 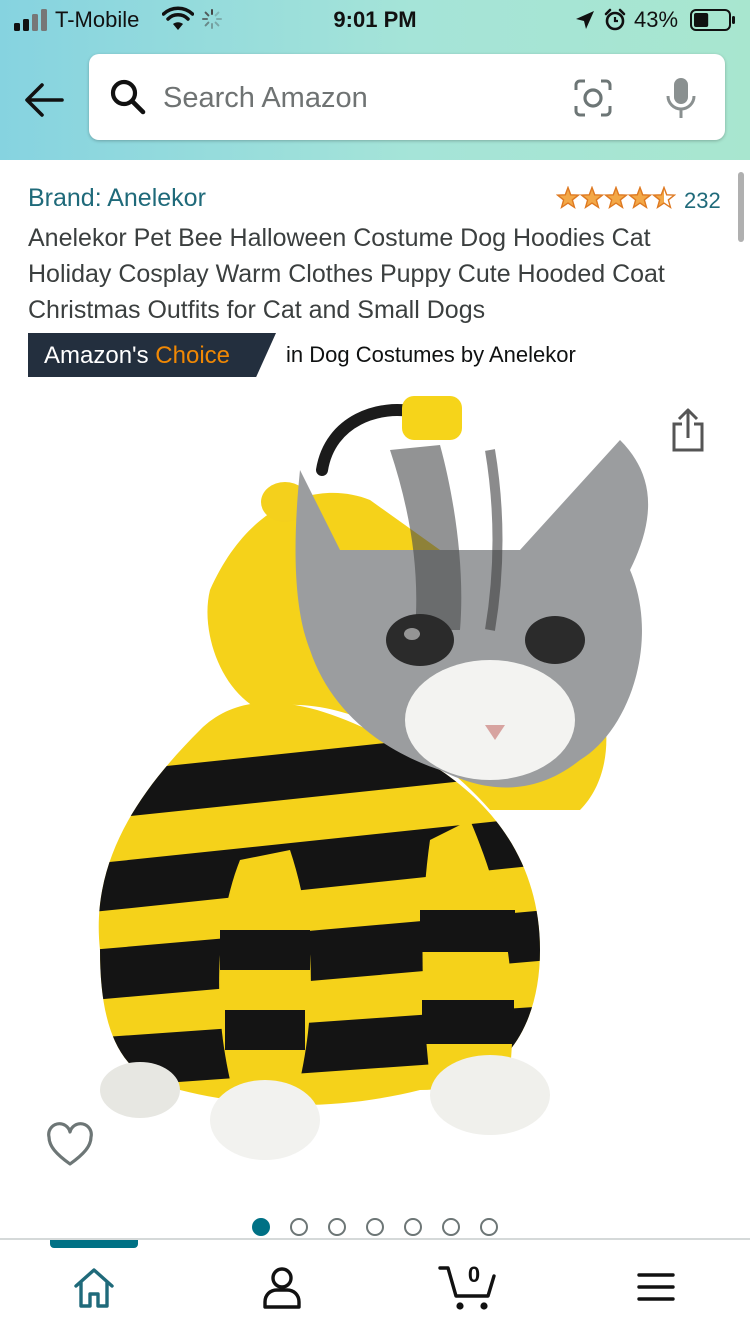 I want to click on menu-icon, so click(x=656, y=1287).